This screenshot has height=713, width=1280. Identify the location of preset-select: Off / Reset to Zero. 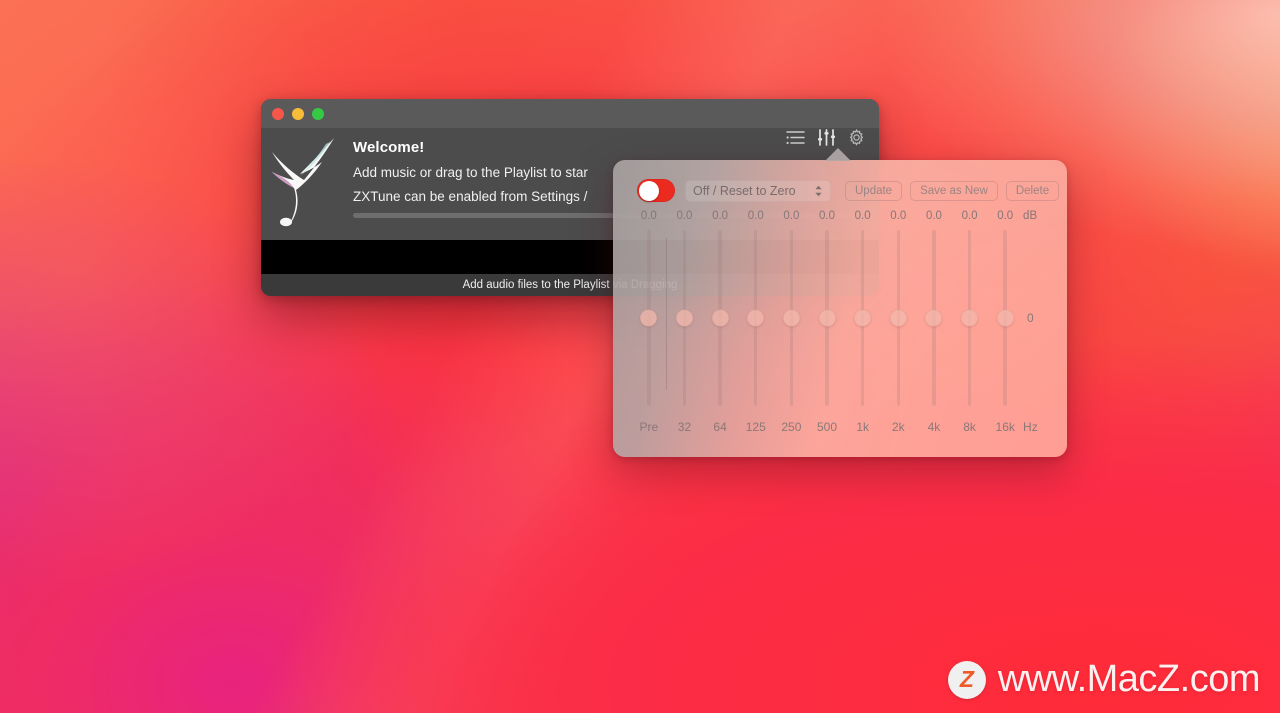
(758, 190).